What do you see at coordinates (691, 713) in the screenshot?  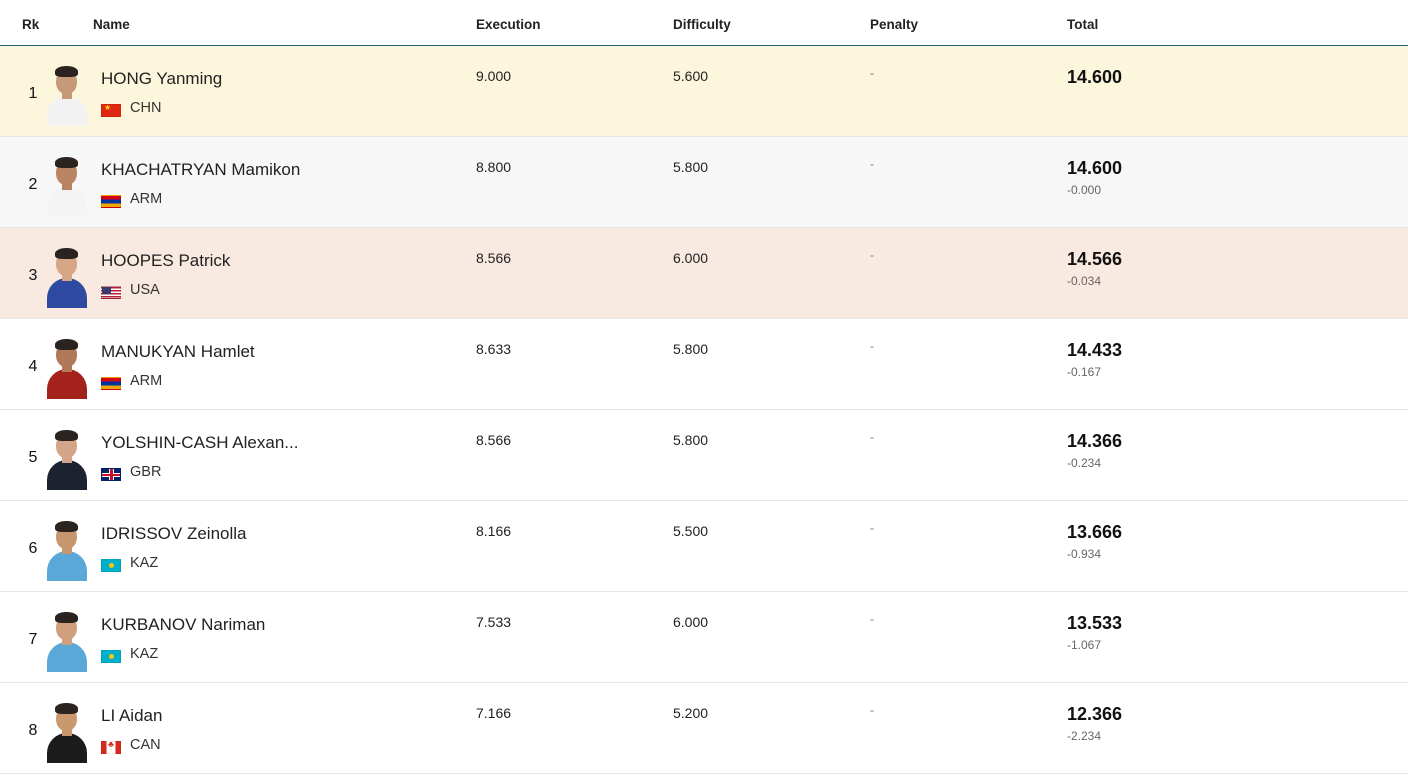 I see `difficulty-score: 5.200` at bounding box center [691, 713].